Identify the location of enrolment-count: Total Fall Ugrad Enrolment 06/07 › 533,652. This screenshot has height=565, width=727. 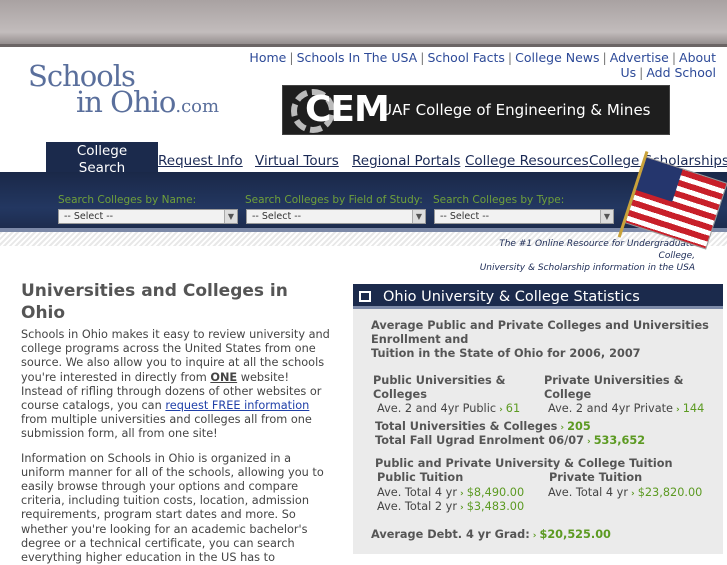
(510, 440).